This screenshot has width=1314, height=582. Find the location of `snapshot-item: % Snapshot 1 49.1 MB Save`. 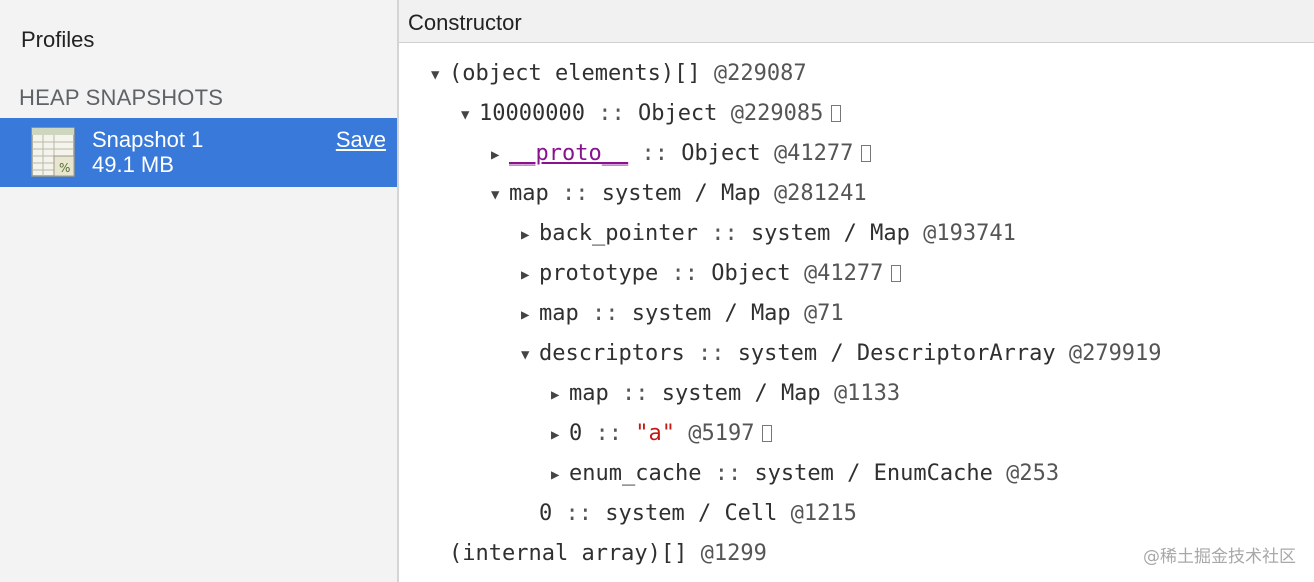

snapshot-item: % Snapshot 1 49.1 MB Save is located at coordinates (198, 152).